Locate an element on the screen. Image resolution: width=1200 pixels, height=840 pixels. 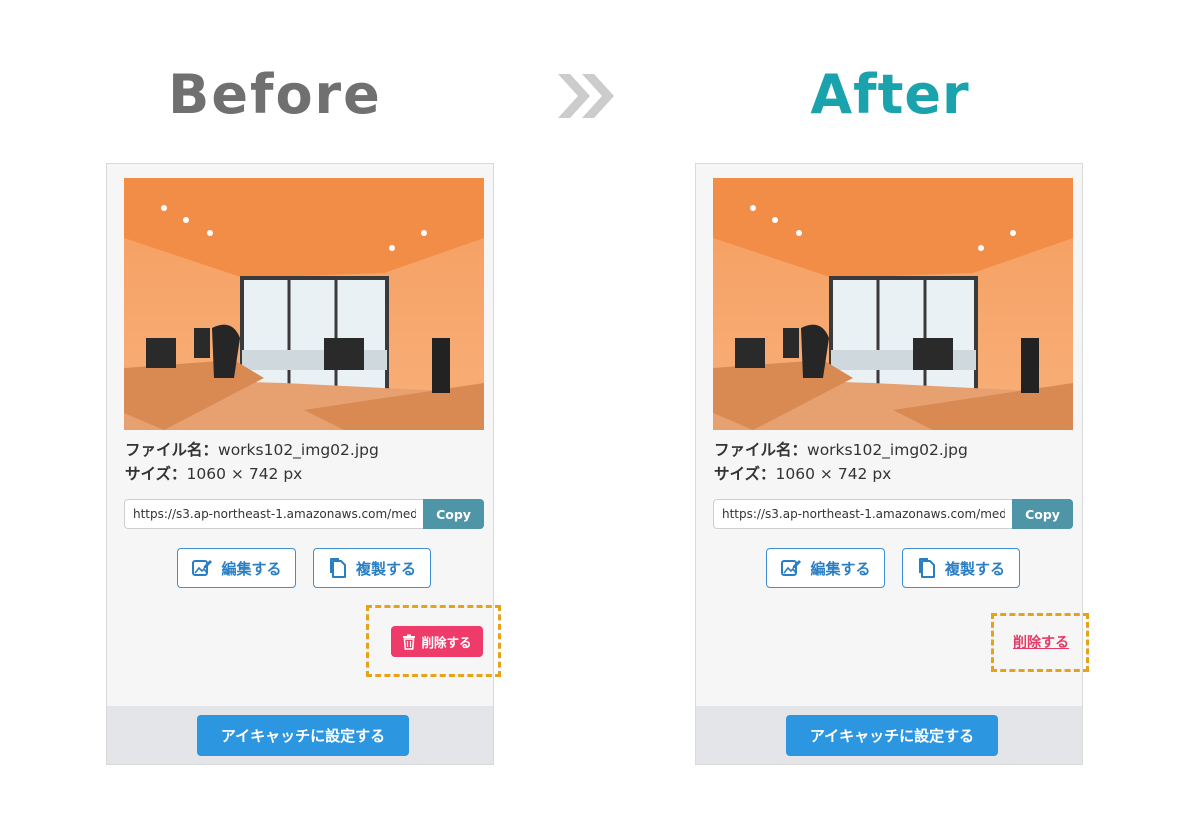
delete-button: 削除する is located at coordinates (437, 641).